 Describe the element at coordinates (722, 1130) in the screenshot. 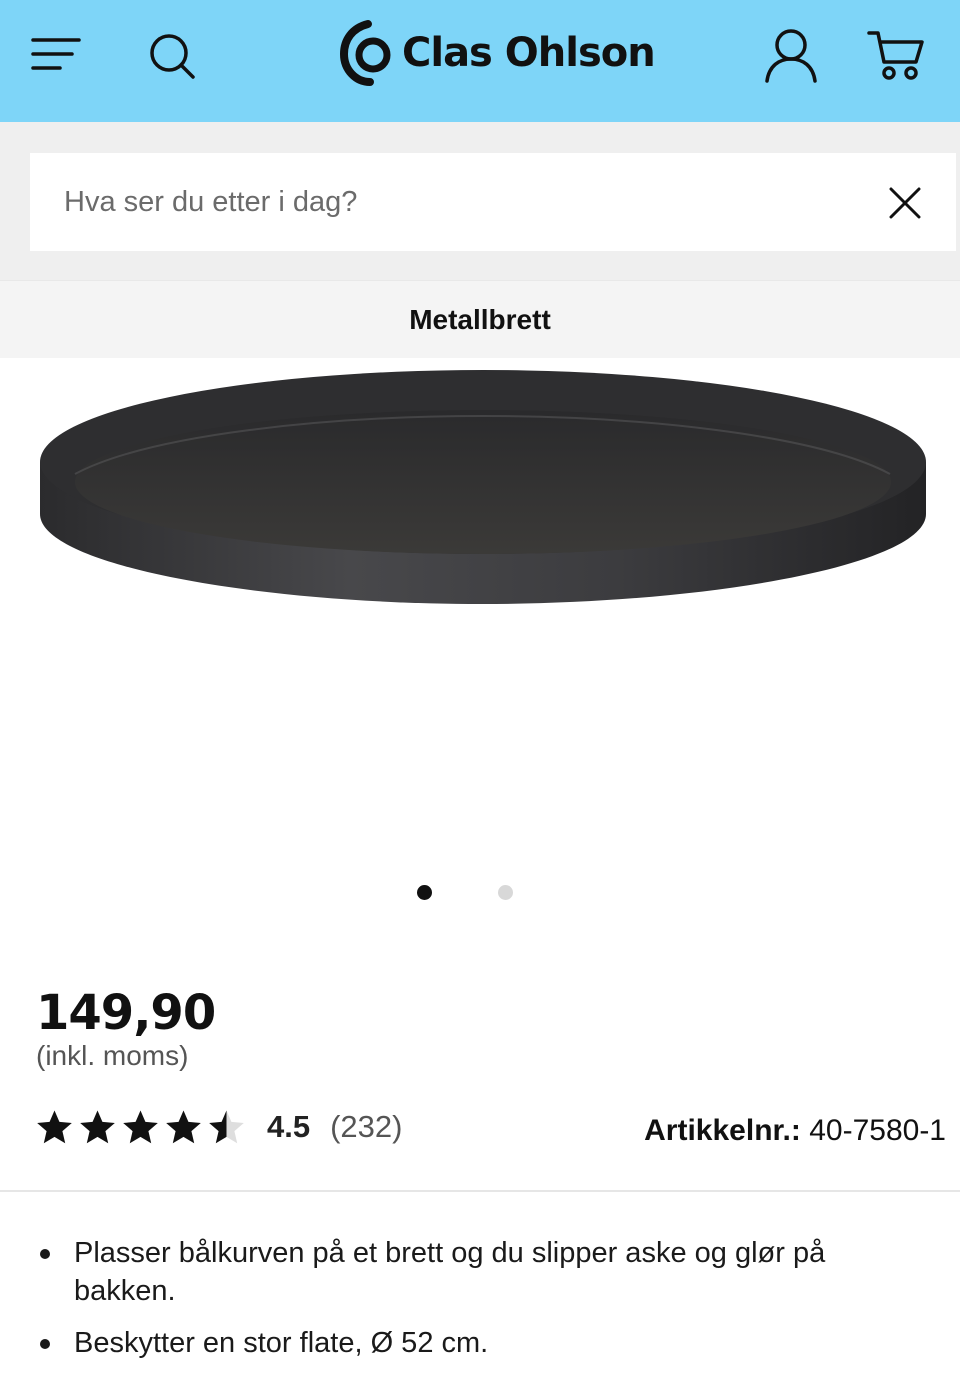

I see `article-number-label: Artikkelnr.:` at that location.